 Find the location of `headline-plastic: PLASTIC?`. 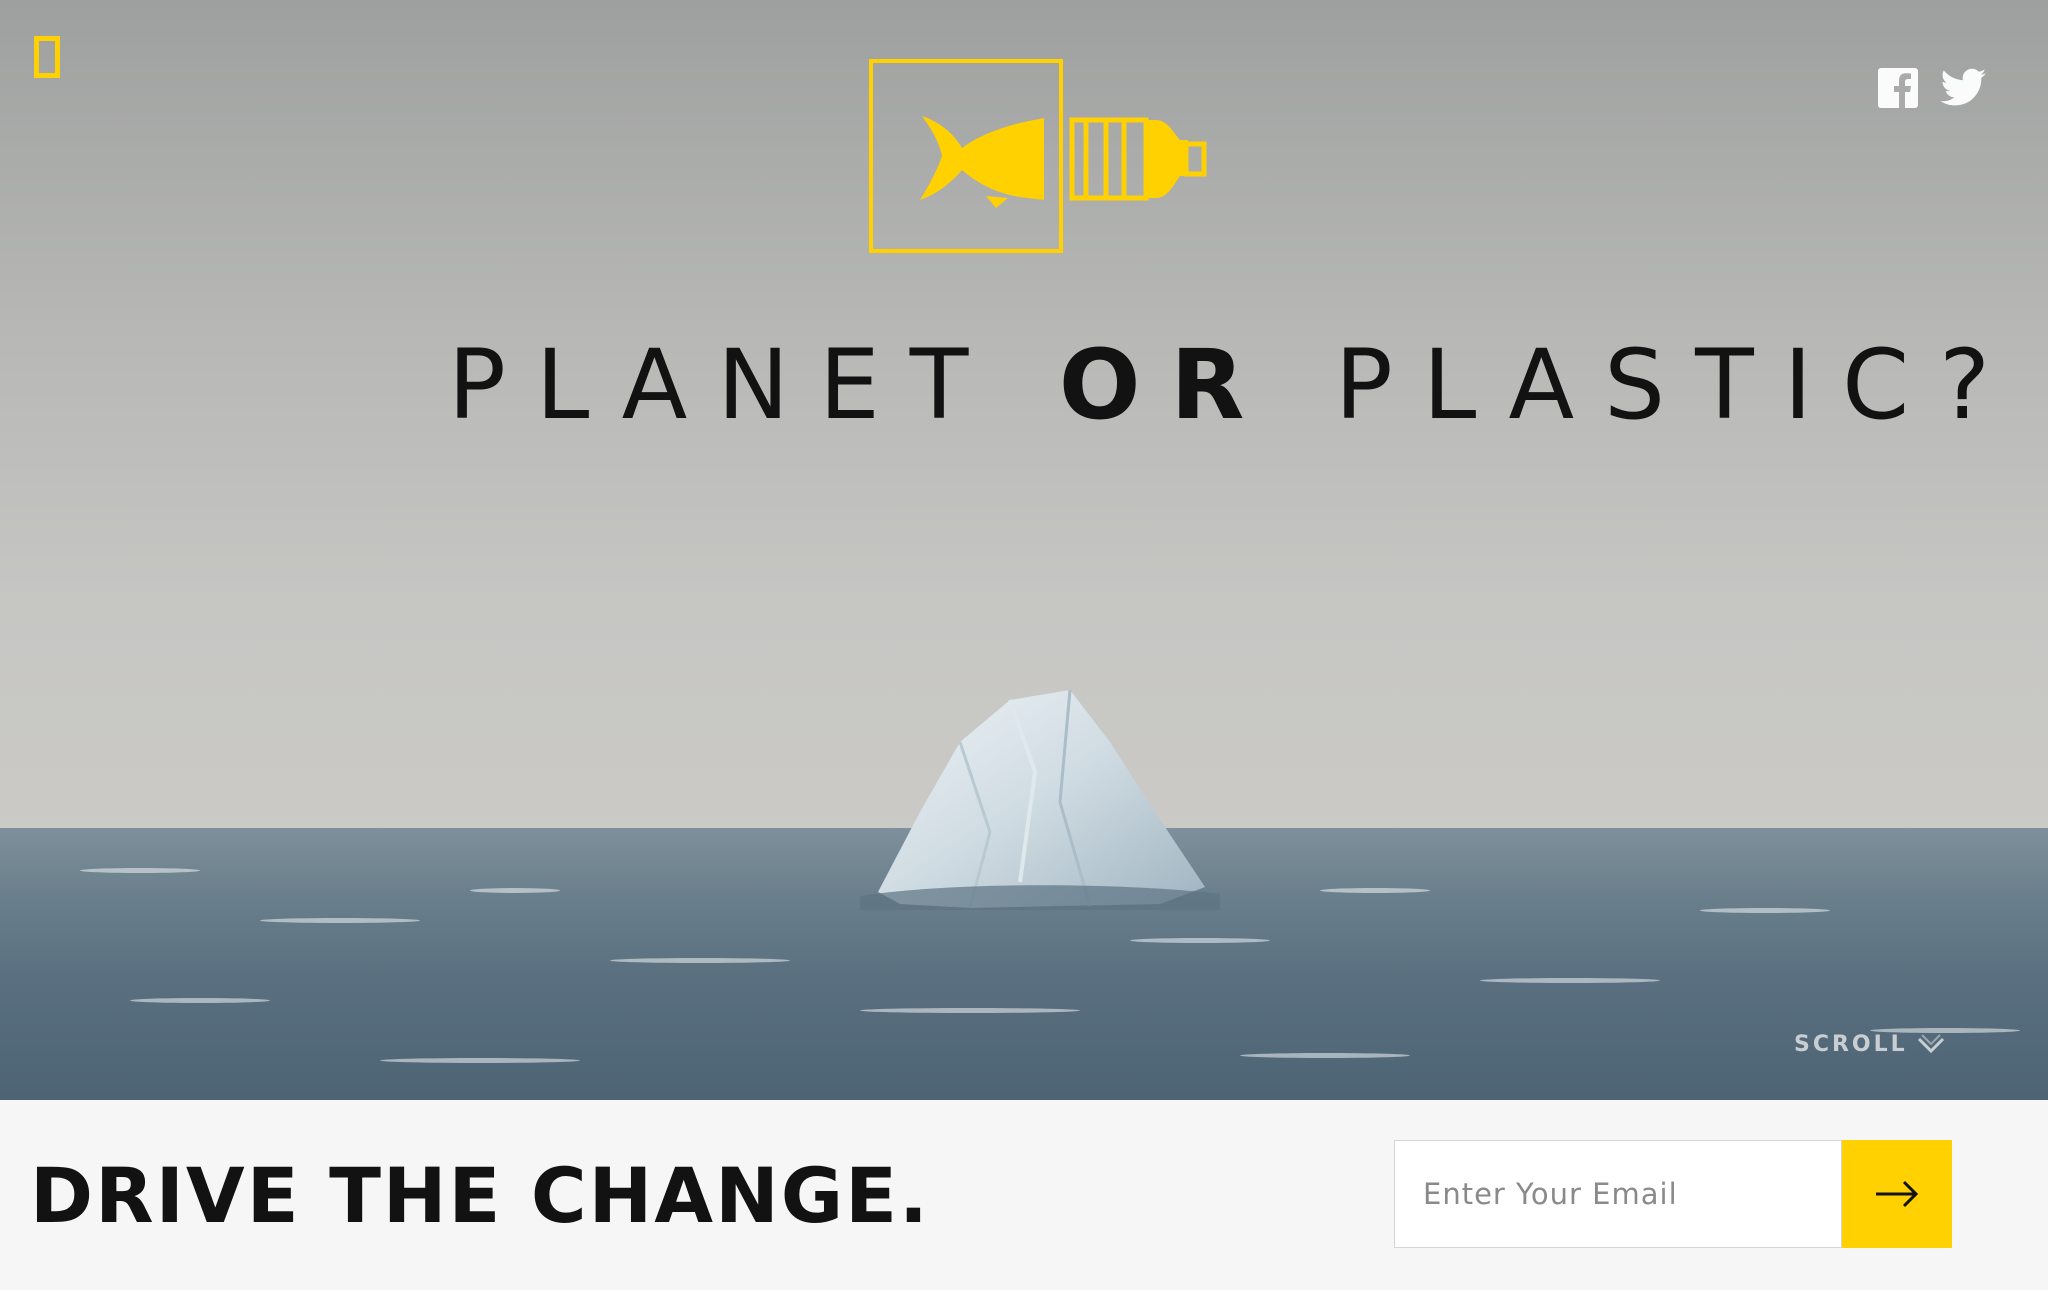

headline-plastic: PLASTIC? is located at coordinates (1677, 385).